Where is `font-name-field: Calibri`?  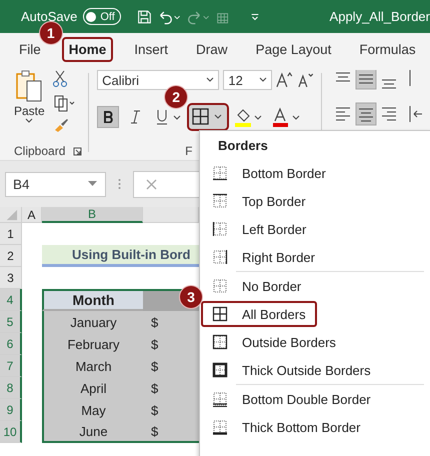 font-name-field: Calibri is located at coordinates (158, 80).